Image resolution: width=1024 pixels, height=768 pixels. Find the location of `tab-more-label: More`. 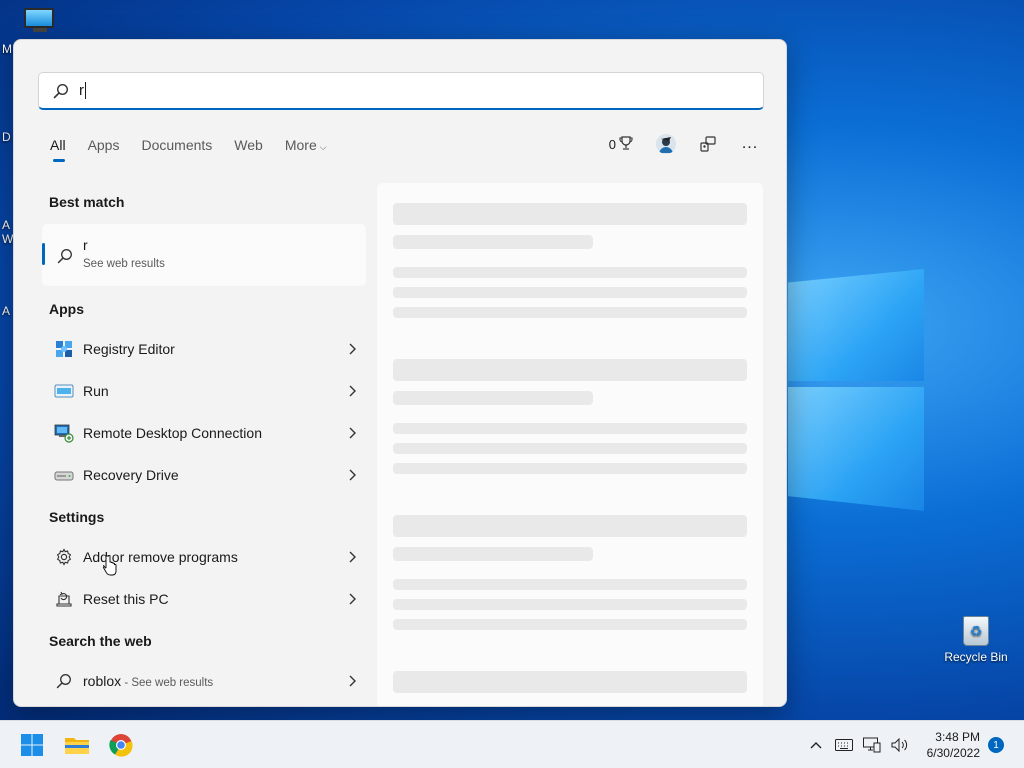

tab-more-label: More is located at coordinates (300, 145).